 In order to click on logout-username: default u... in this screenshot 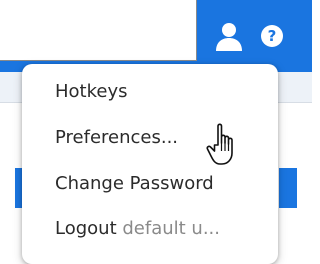, I will do `click(171, 228)`.